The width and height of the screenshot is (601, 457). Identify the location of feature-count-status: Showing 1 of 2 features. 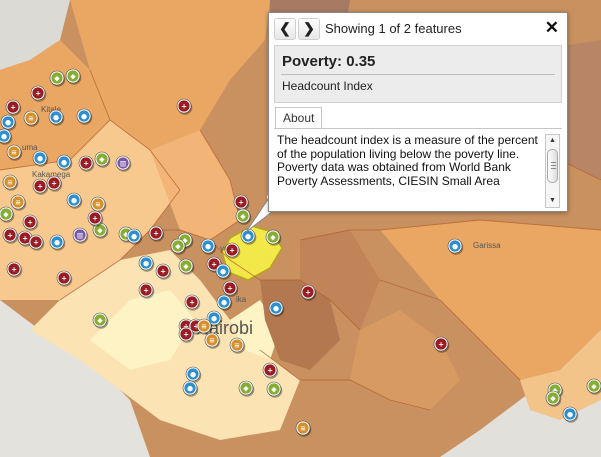
(393, 28).